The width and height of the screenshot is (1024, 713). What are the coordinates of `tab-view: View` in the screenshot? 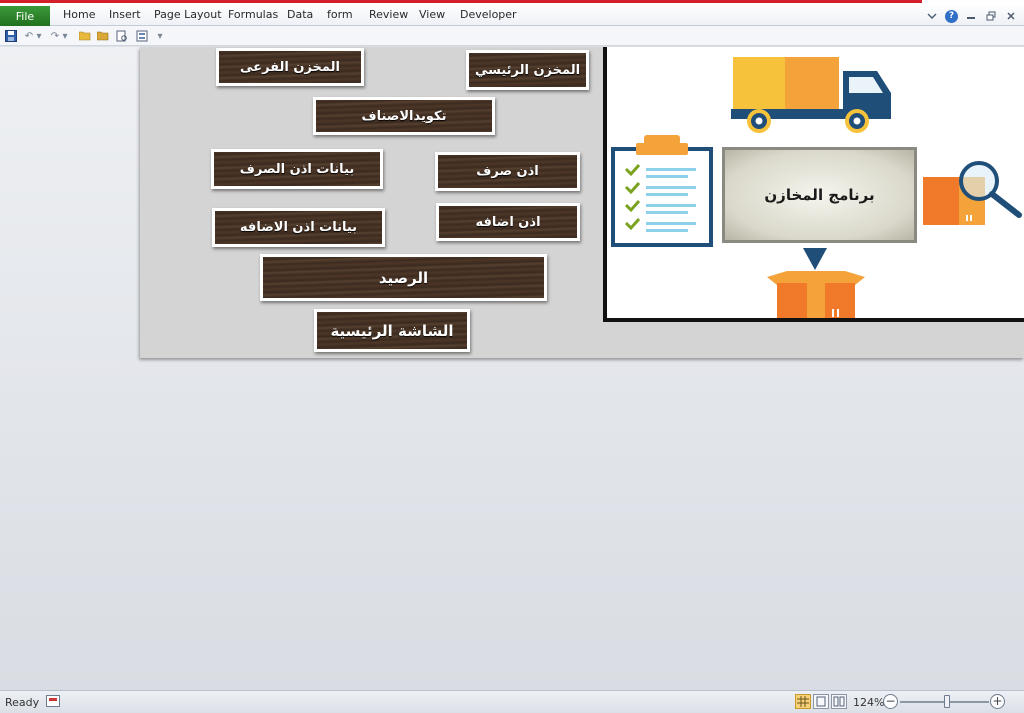 It's located at (432, 14).